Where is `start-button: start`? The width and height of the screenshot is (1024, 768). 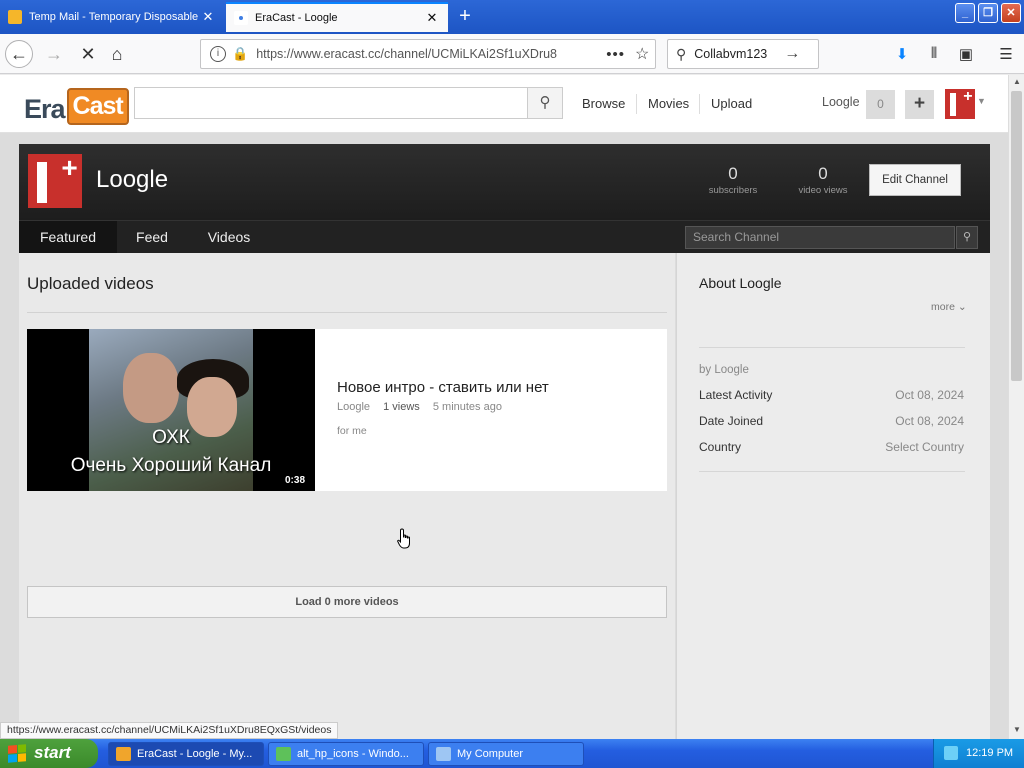 start-button: start is located at coordinates (49, 753).